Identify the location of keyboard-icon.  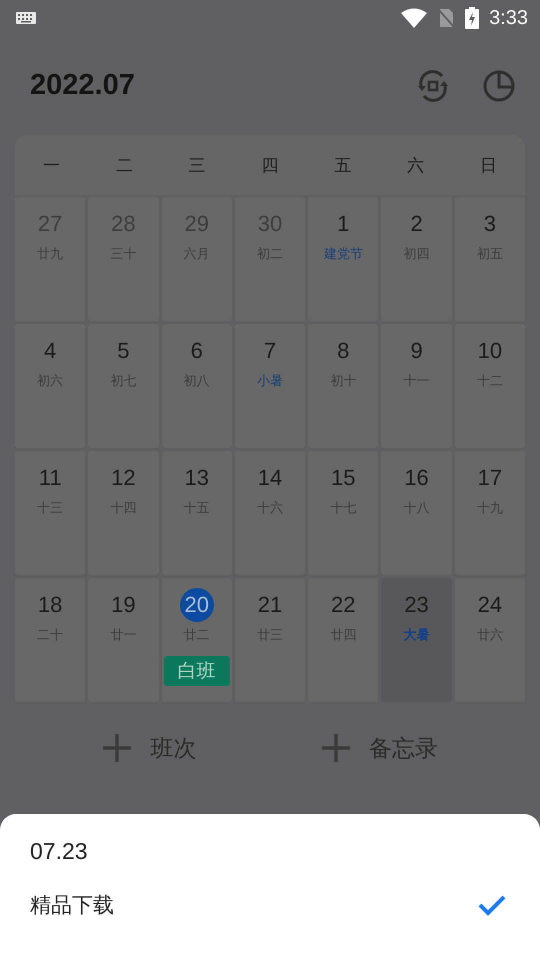
(26, 18).